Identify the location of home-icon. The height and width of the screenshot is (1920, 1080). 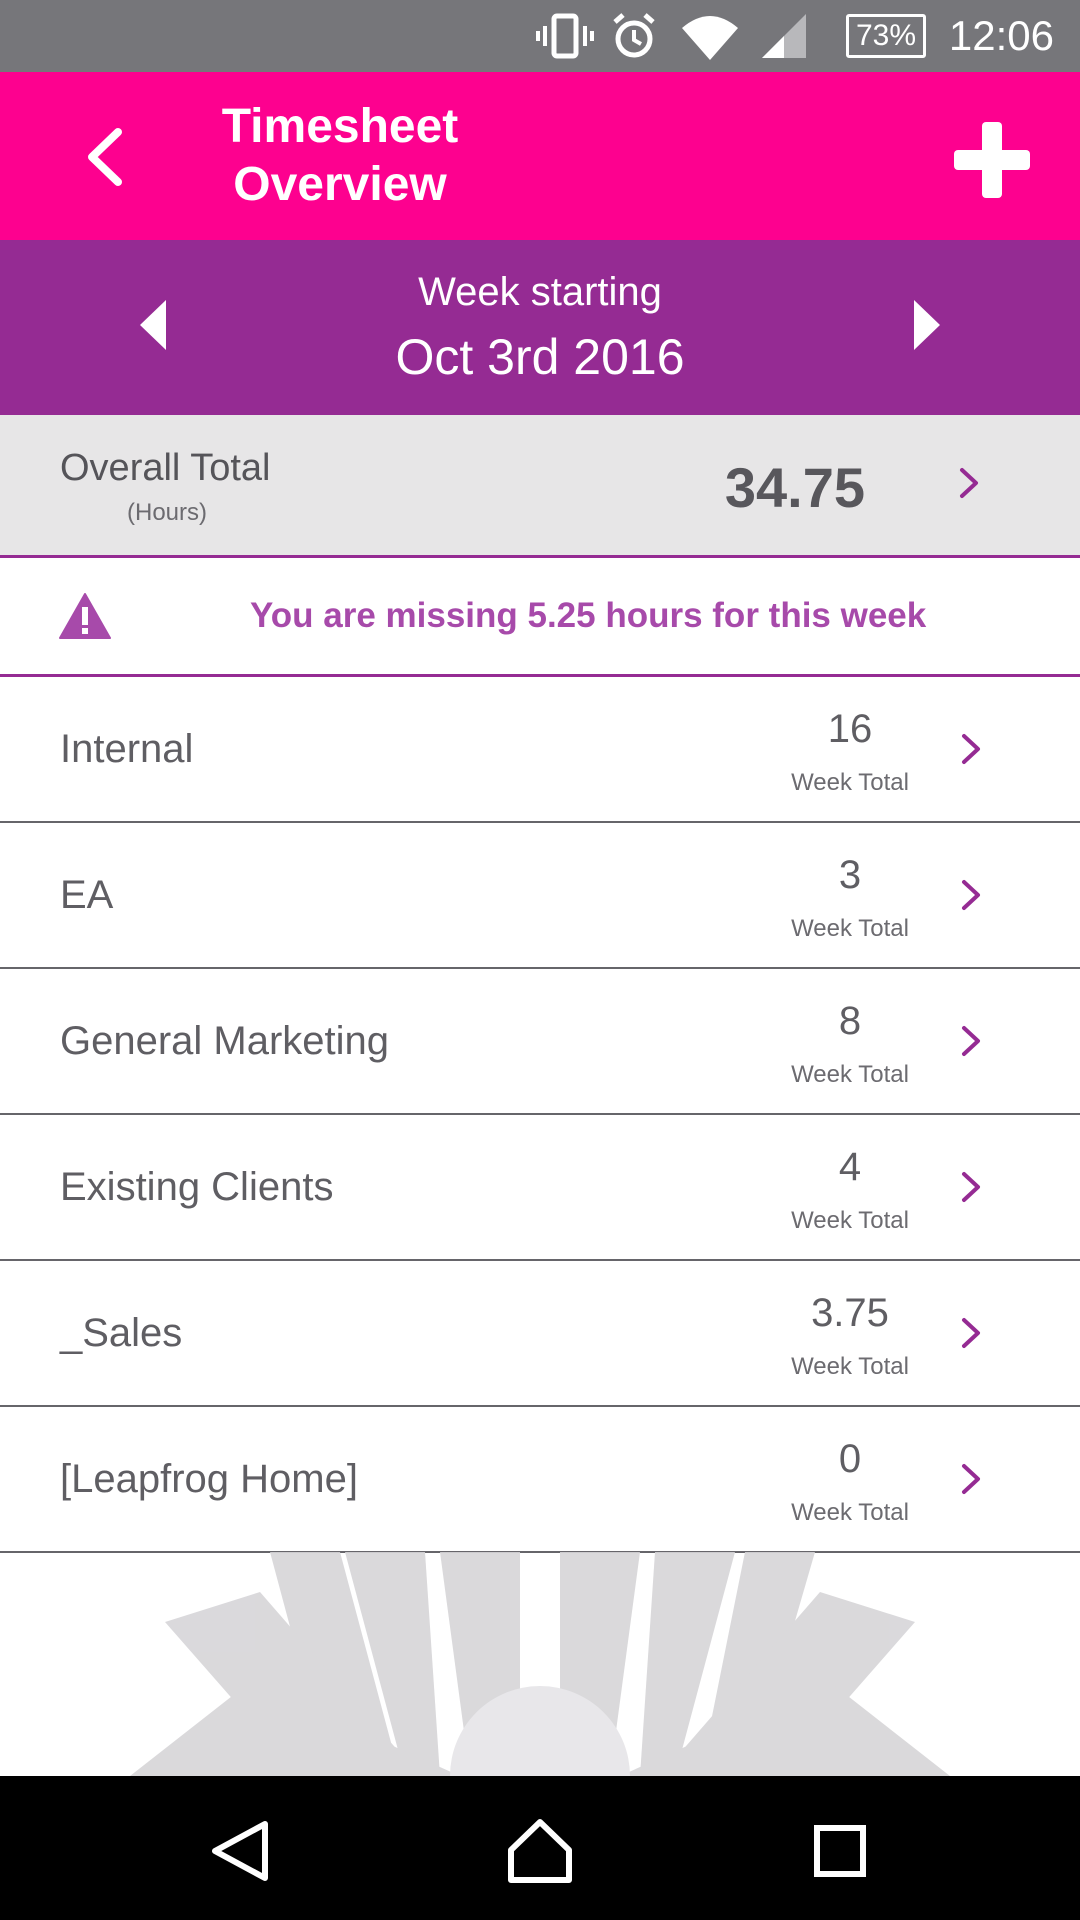
(540, 1851).